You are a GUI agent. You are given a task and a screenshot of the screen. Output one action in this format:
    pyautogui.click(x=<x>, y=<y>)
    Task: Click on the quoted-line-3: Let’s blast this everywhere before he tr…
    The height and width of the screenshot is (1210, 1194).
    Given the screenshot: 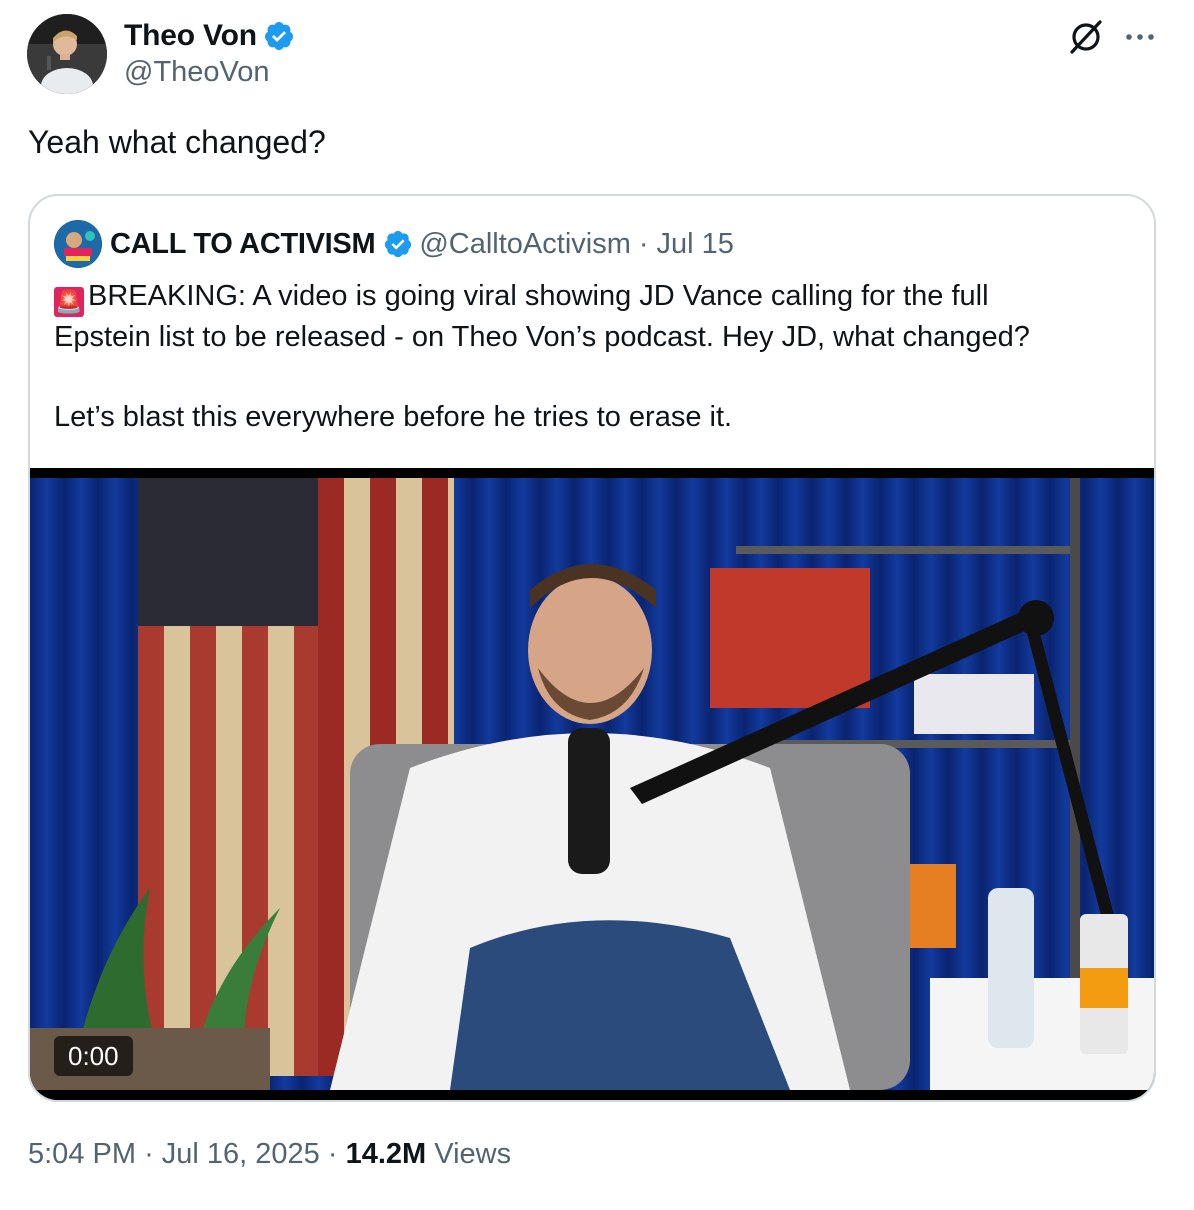 What is the action you would take?
    pyautogui.click(x=393, y=417)
    